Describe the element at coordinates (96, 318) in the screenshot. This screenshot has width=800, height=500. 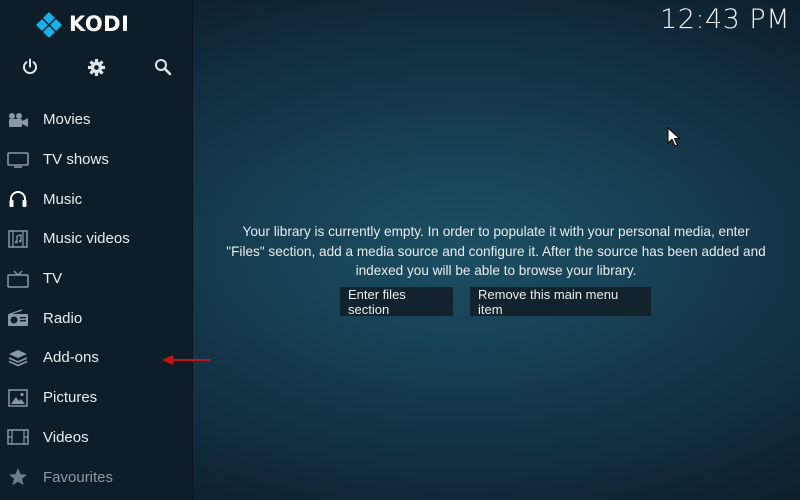
I see `menu-item-radio: Radio` at that location.